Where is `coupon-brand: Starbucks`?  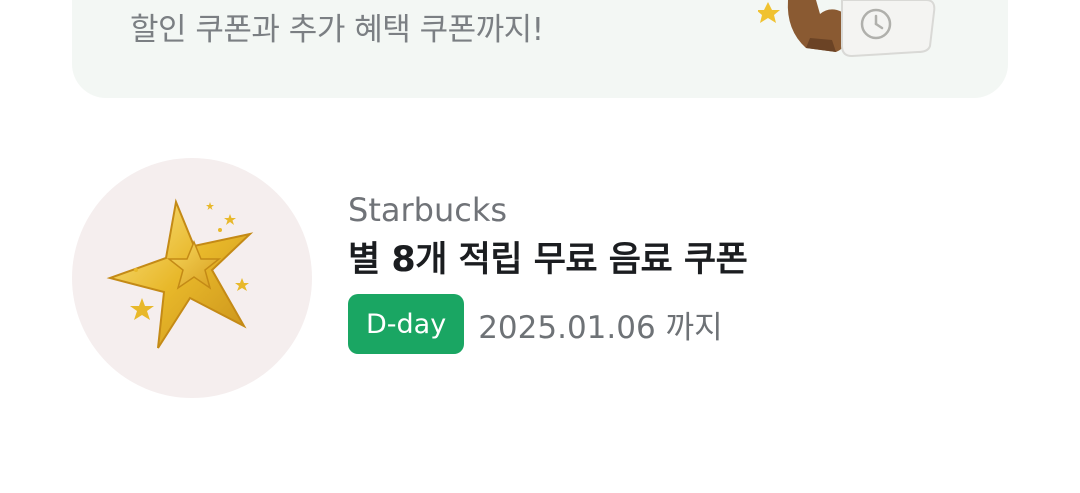 coupon-brand: Starbucks is located at coordinates (428, 210).